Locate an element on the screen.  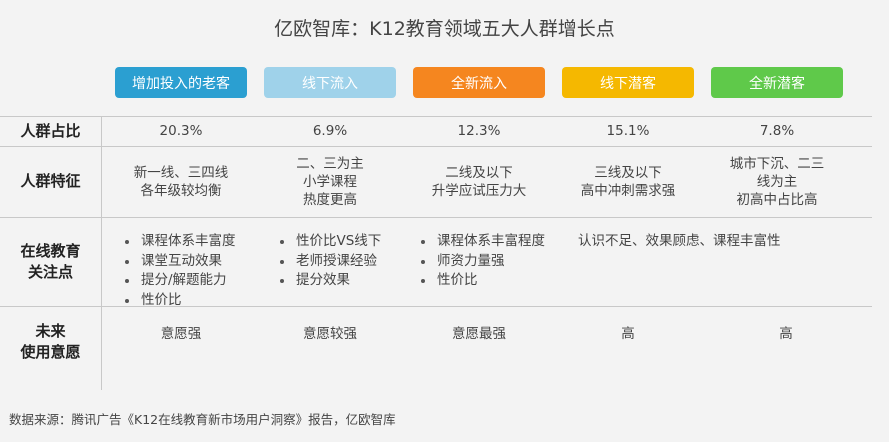
list-item: 课堂互动效果 is located at coordinates (178, 262).